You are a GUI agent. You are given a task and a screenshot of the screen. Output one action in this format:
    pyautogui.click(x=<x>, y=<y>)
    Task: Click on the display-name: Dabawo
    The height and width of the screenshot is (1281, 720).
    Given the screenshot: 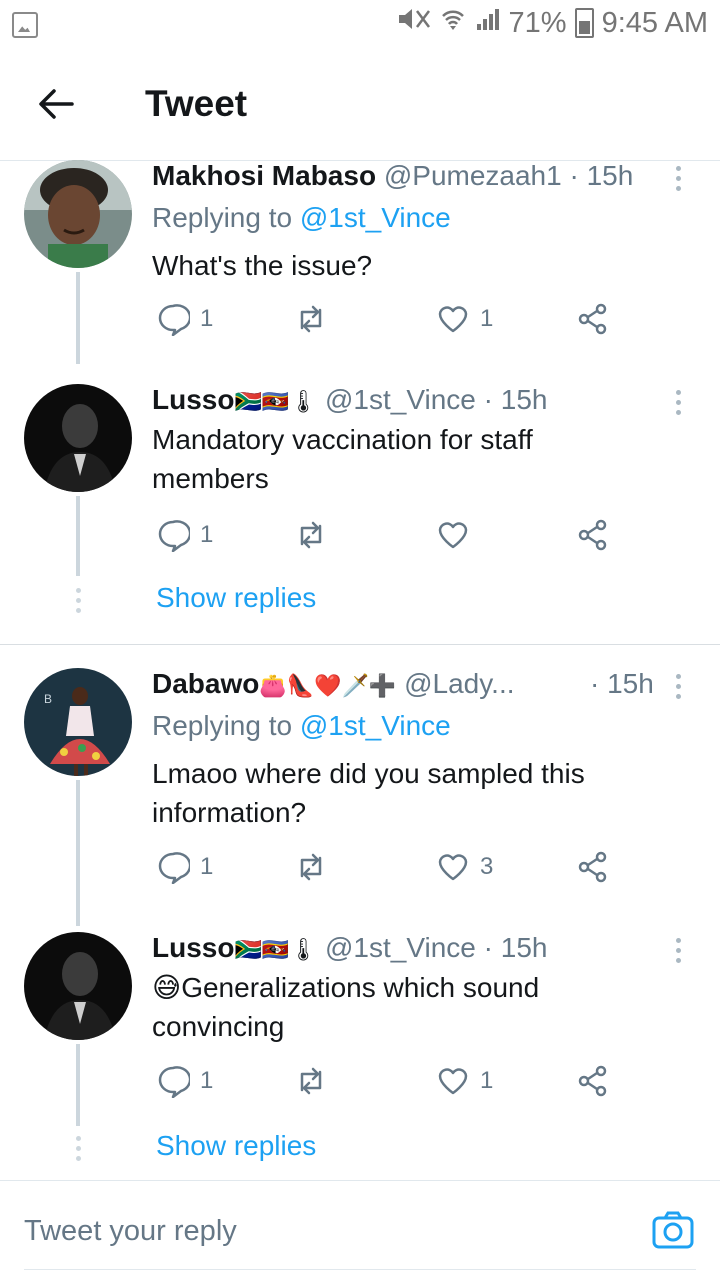 What is the action you would take?
    pyautogui.click(x=205, y=683)
    